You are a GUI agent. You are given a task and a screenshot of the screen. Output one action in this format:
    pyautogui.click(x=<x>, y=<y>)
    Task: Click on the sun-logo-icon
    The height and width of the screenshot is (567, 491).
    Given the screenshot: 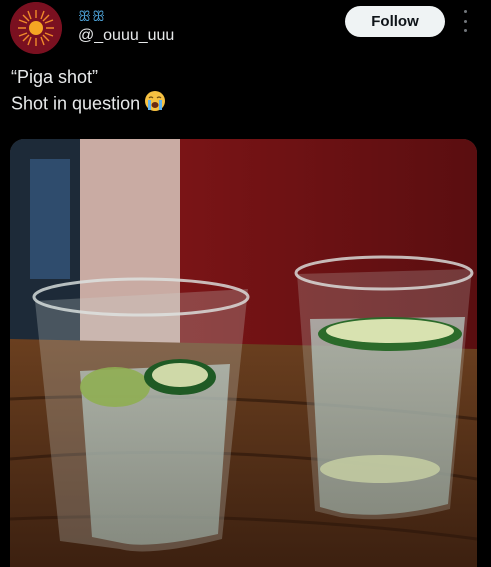 What is the action you would take?
    pyautogui.click(x=36, y=28)
    